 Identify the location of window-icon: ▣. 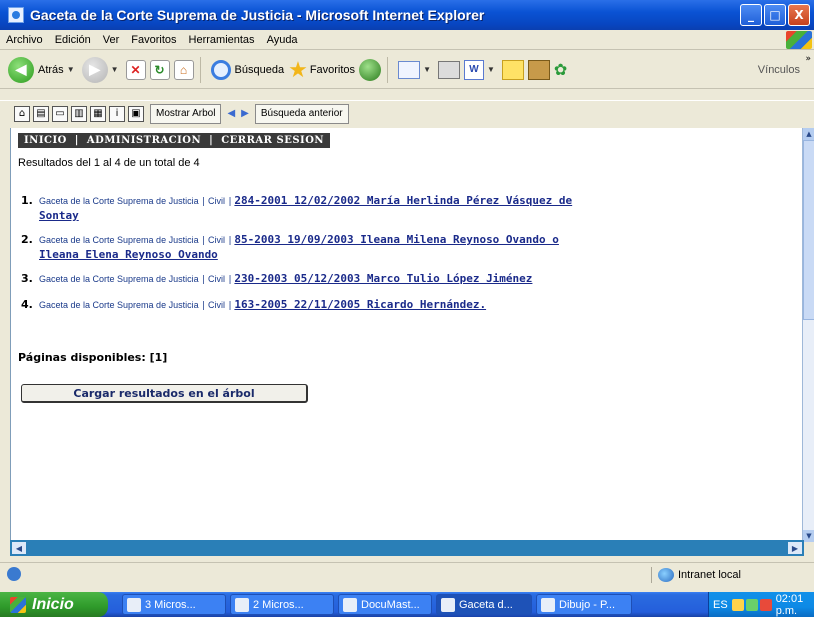
(136, 113).